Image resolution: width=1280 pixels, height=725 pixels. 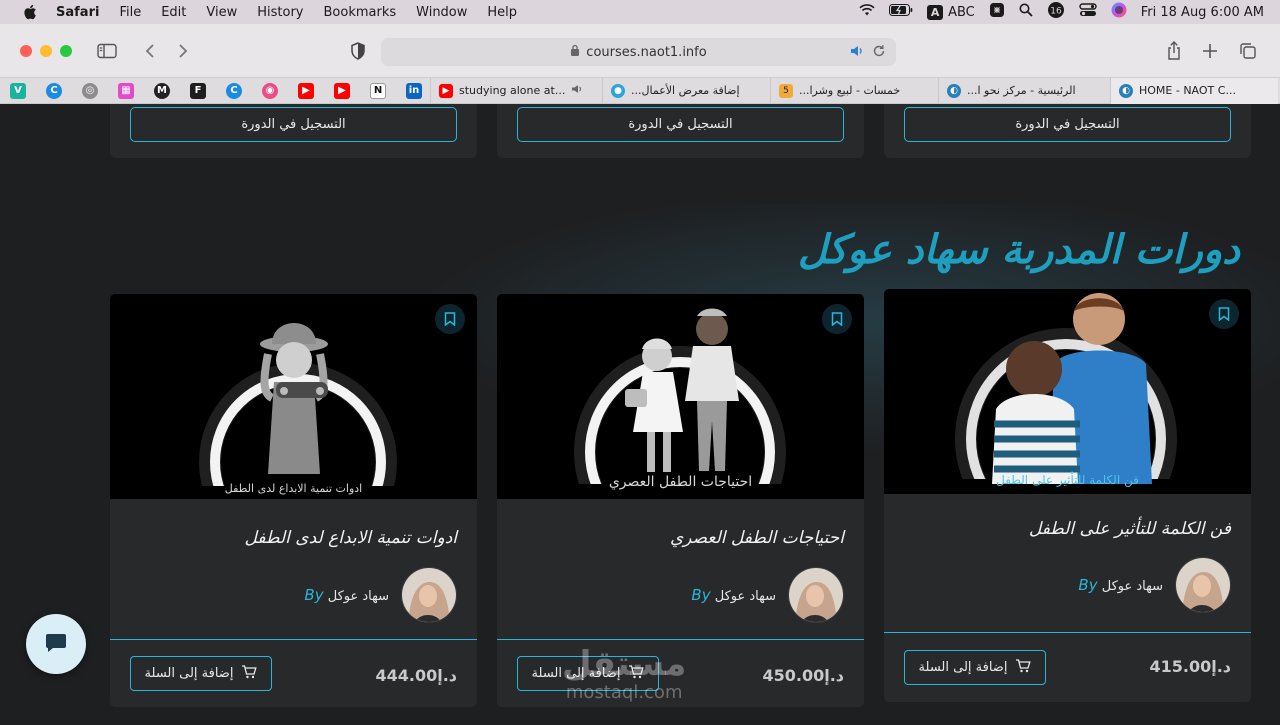 What do you see at coordinates (358, 51) in the screenshot?
I see `privacy-shield-icon` at bounding box center [358, 51].